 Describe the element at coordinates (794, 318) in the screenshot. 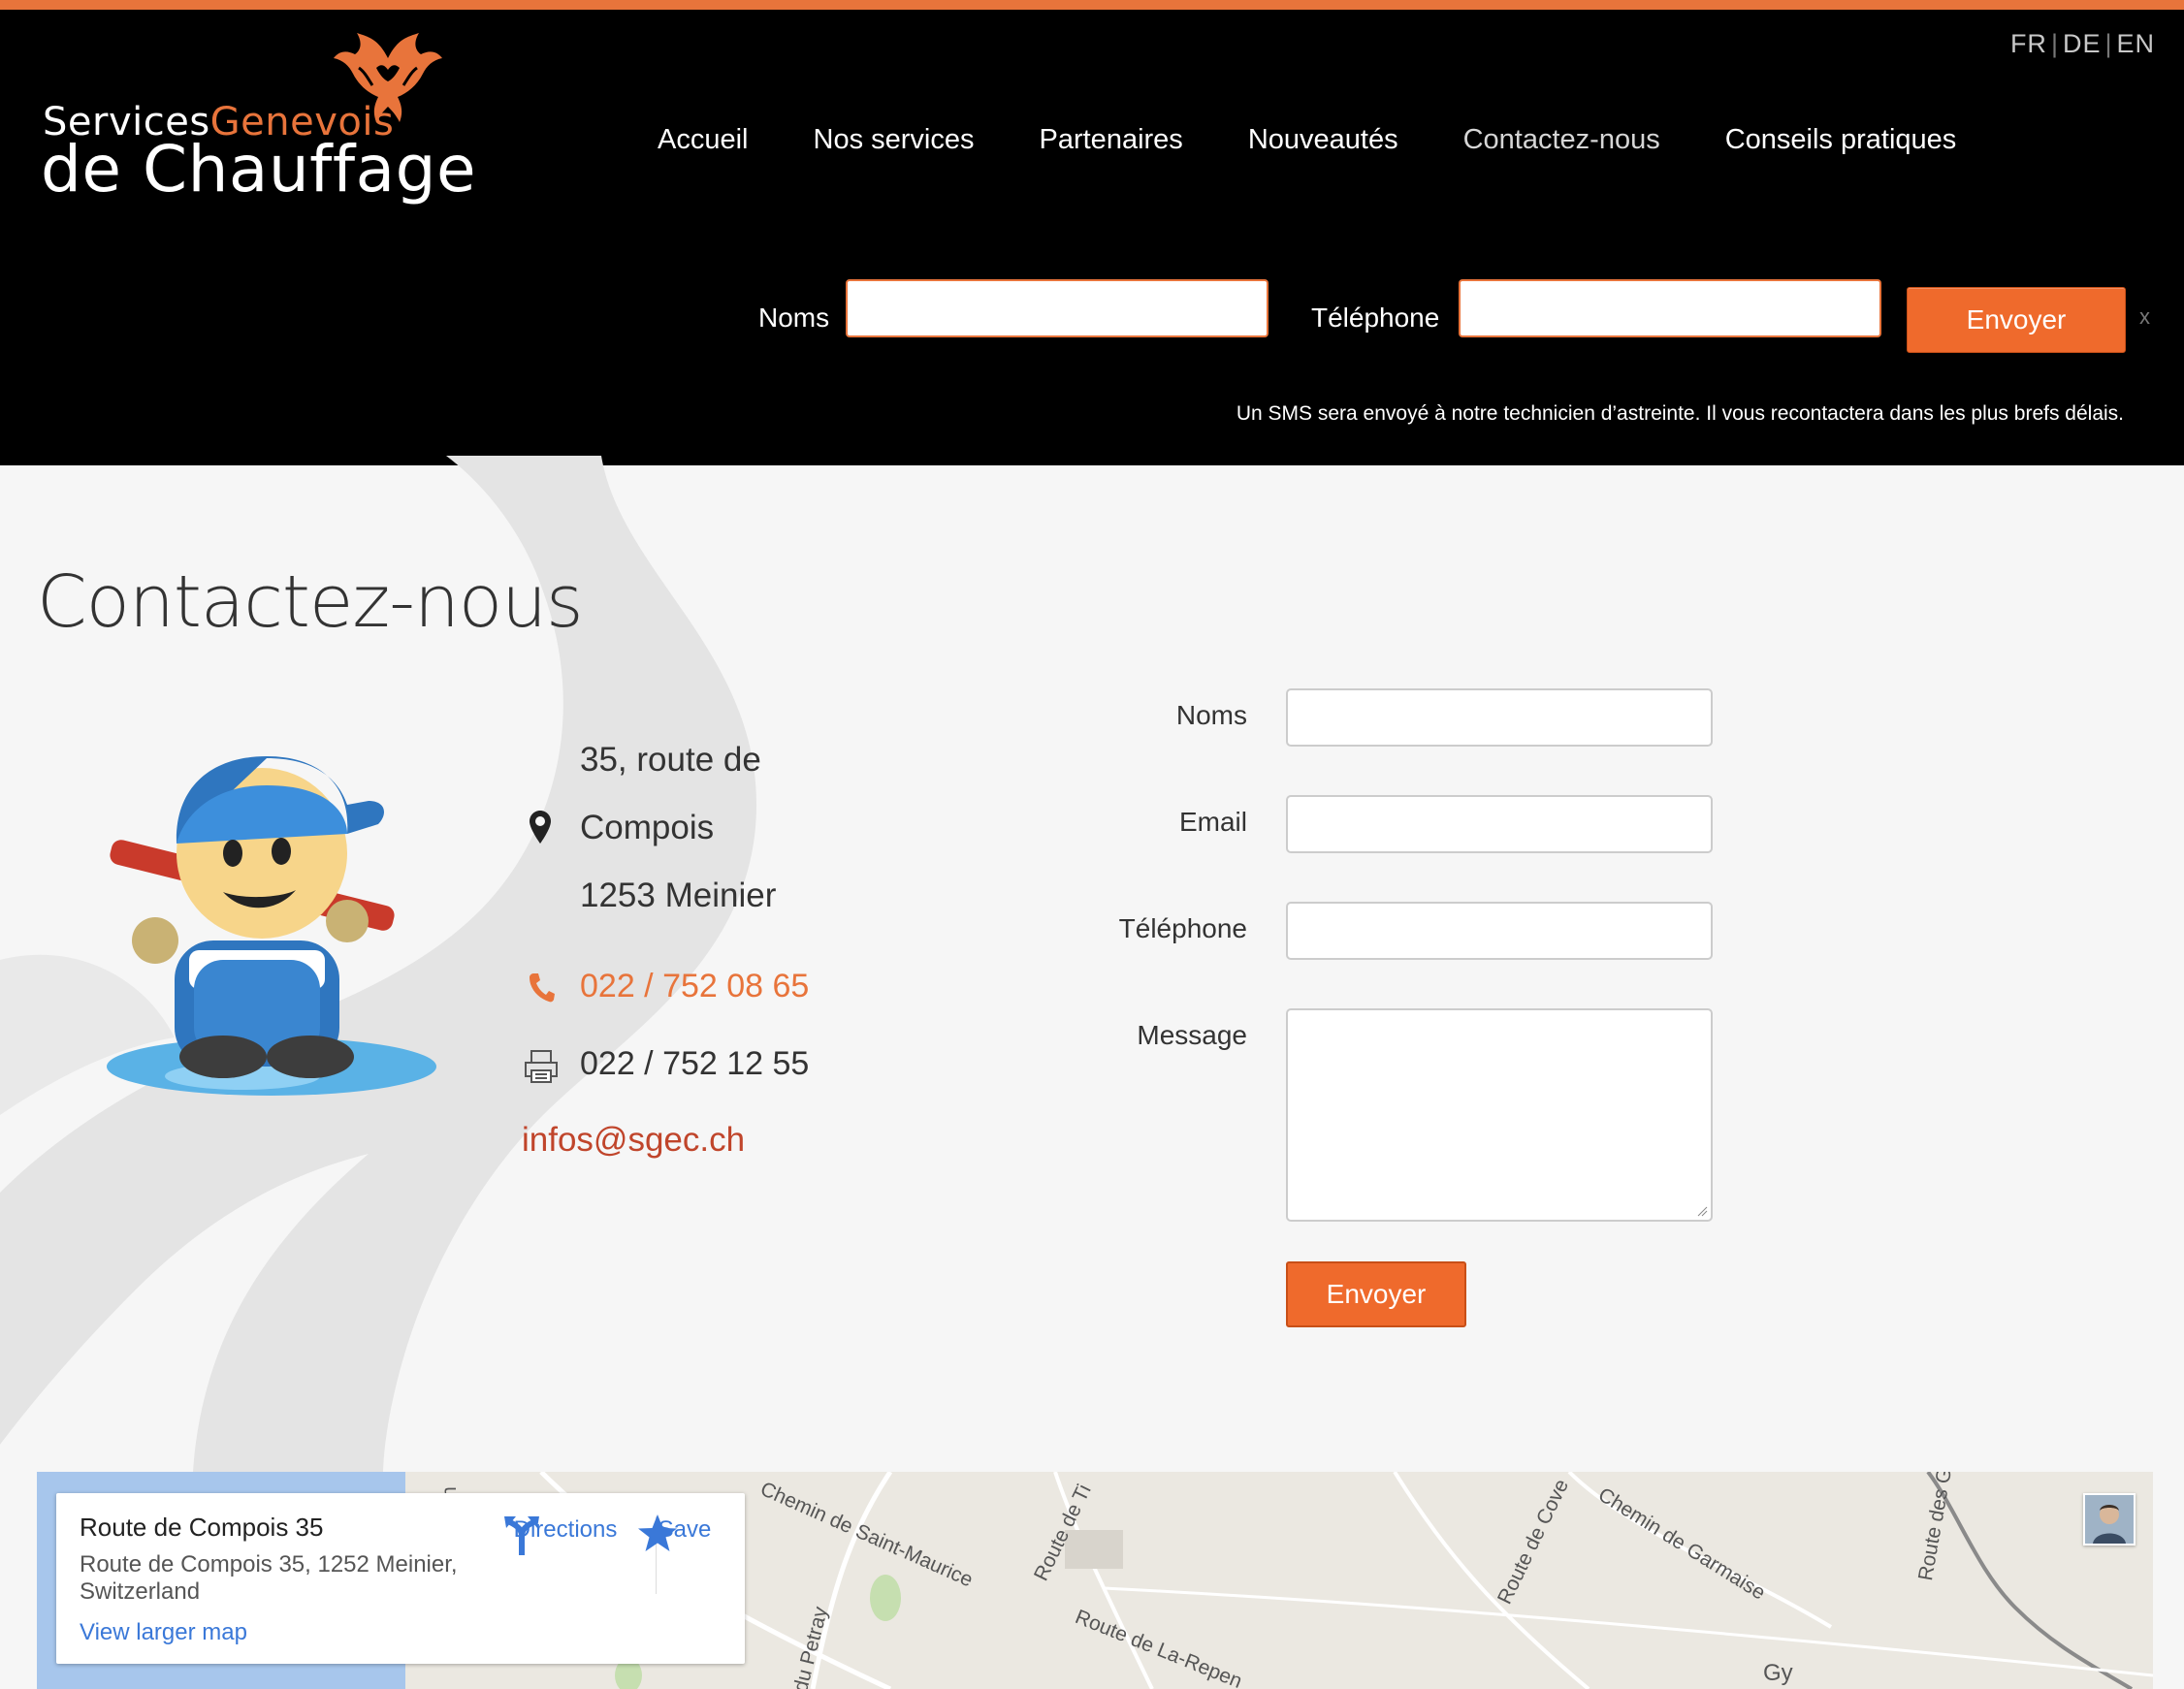

I see `callback-name-label: Noms` at that location.